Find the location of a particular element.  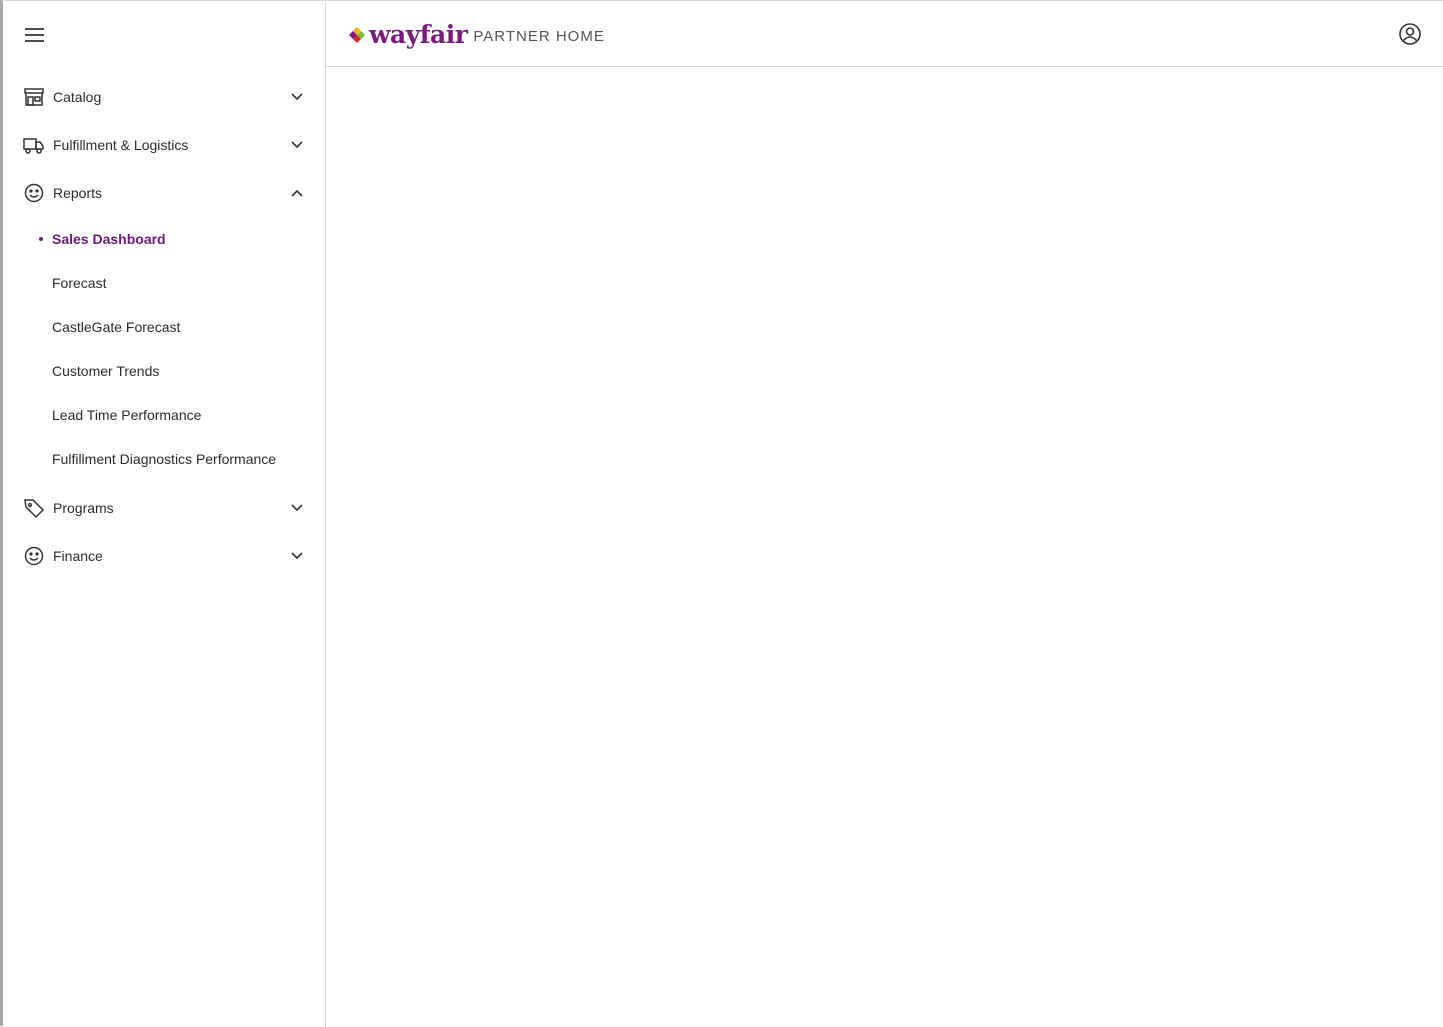

sidebar-subitem-label: Customer Trends is located at coordinates (106, 371).